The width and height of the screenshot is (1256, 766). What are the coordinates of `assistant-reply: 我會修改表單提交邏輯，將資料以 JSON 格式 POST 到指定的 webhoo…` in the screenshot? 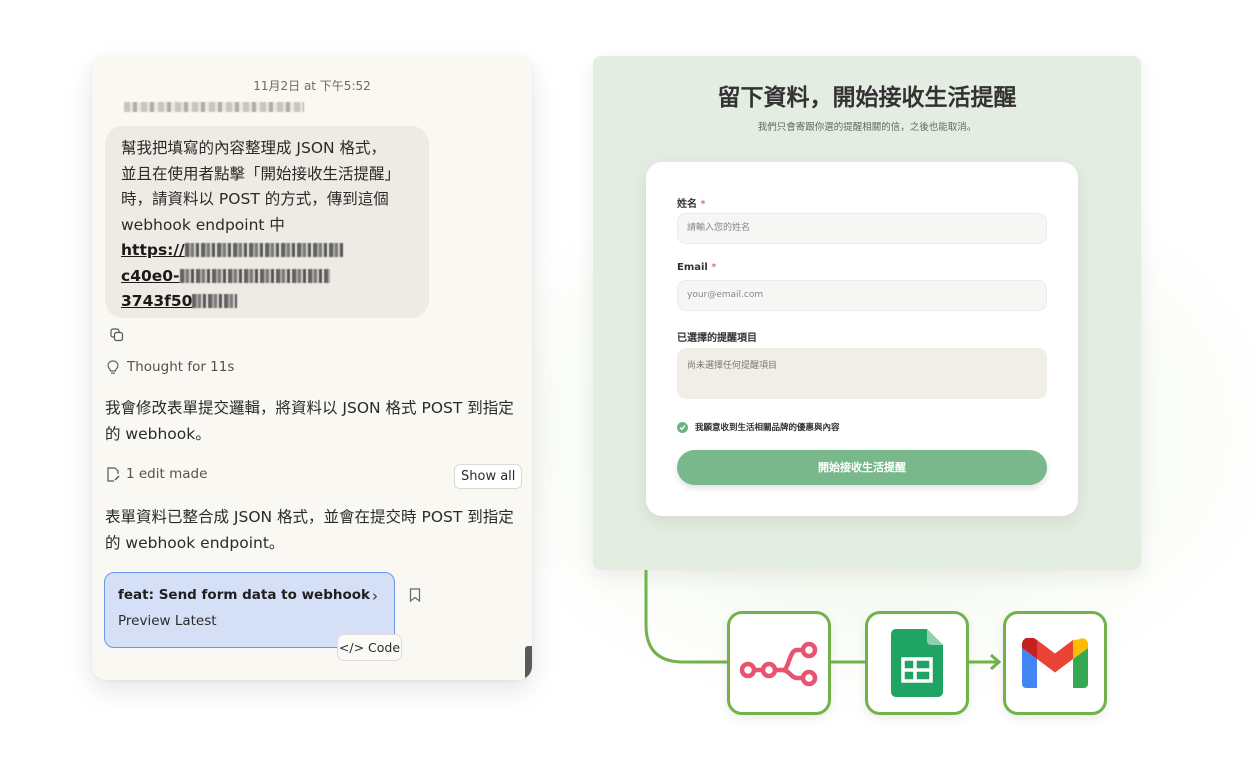 It's located at (309, 421).